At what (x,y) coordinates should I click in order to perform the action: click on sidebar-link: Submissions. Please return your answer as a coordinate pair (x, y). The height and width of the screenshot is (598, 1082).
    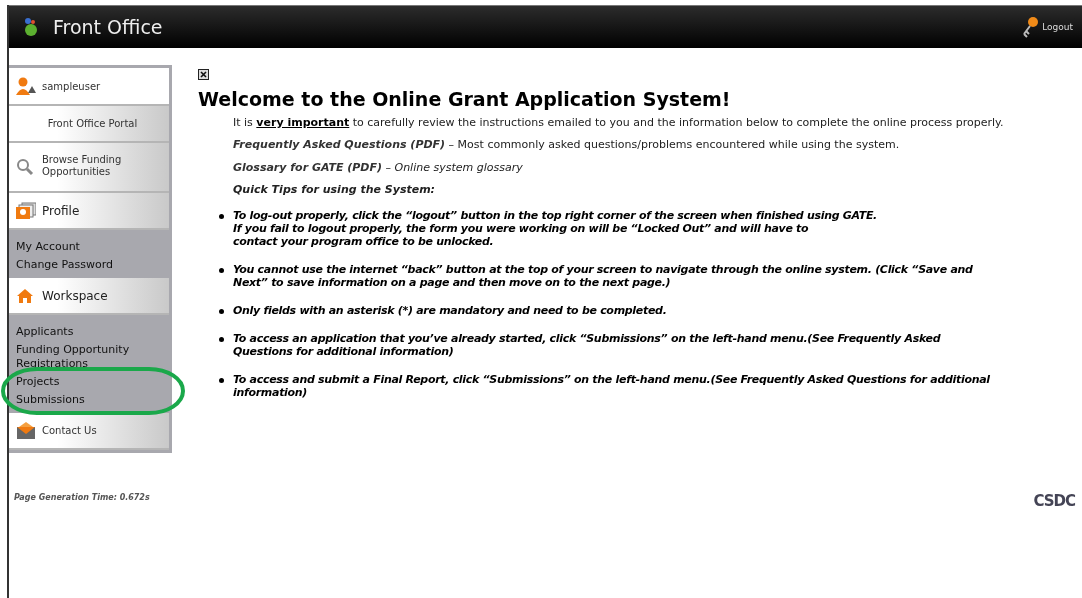
    Looking at the image, I should click on (92, 400).